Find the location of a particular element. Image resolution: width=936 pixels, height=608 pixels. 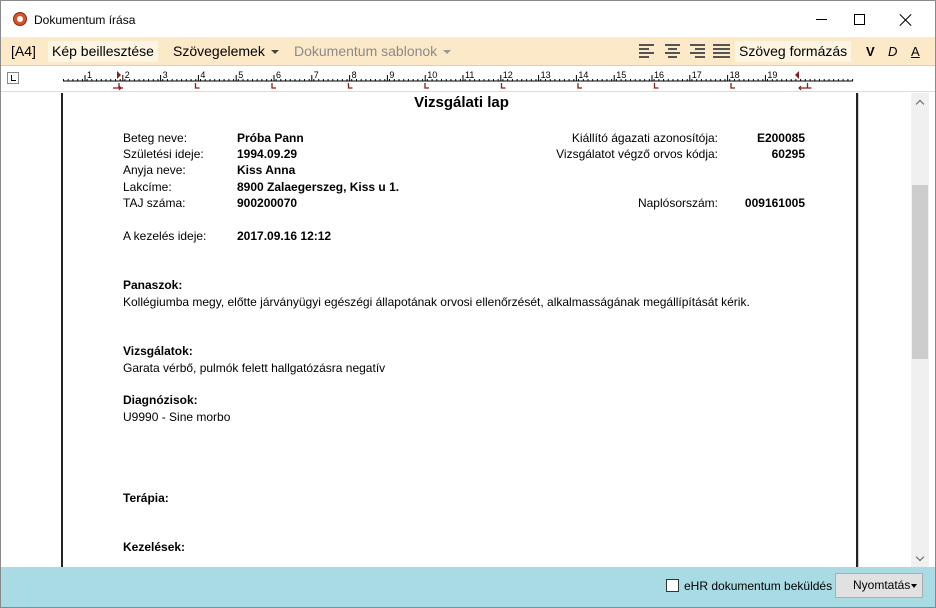

align-left-icon is located at coordinates (647, 51).